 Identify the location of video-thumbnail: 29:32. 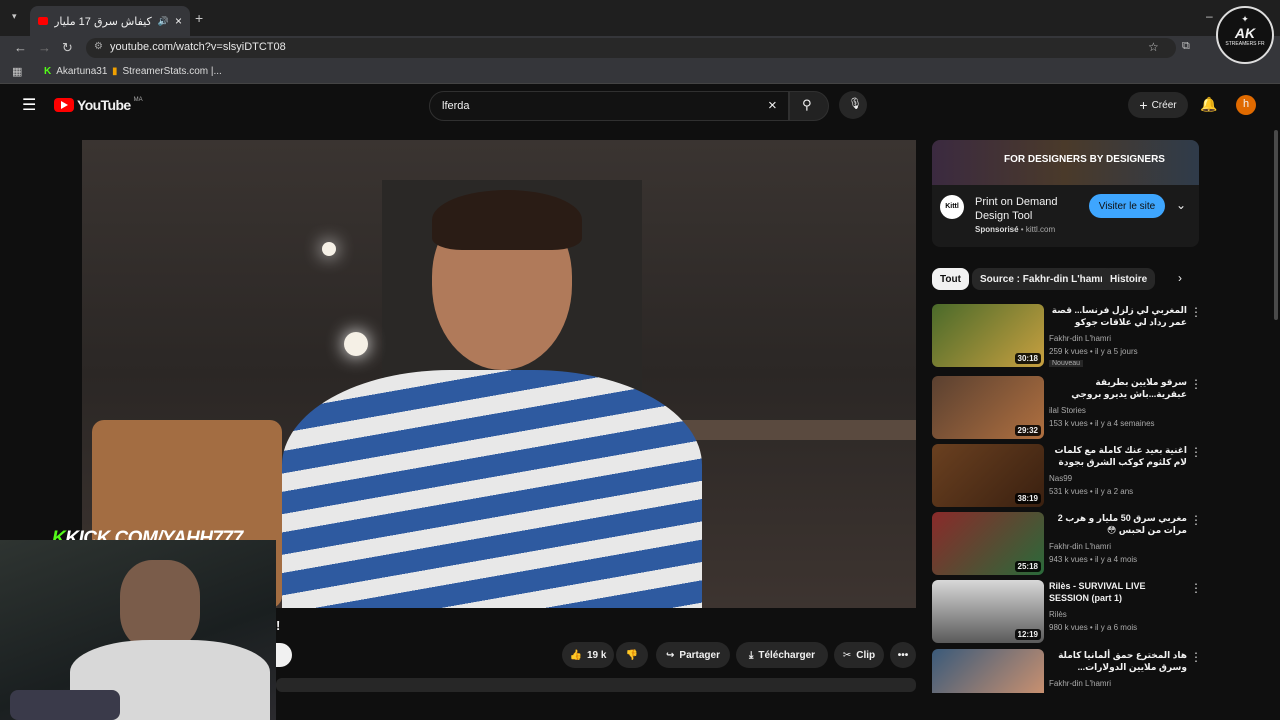
(988, 407).